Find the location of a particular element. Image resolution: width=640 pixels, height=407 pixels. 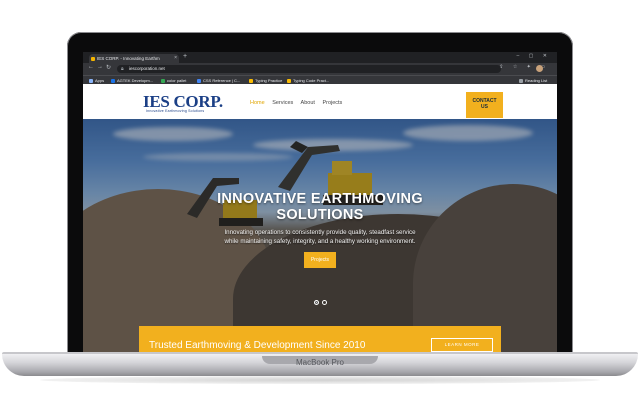

forward-icon: → is located at coordinates (100, 67).